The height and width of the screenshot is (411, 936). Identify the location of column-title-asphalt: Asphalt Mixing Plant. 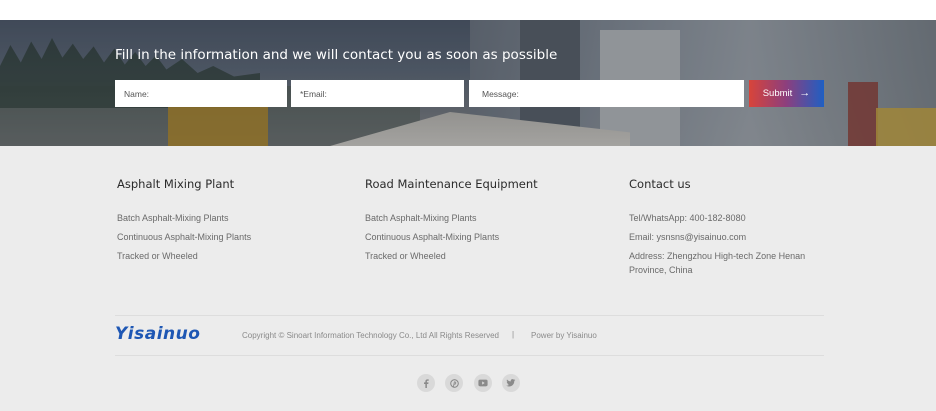
(176, 184).